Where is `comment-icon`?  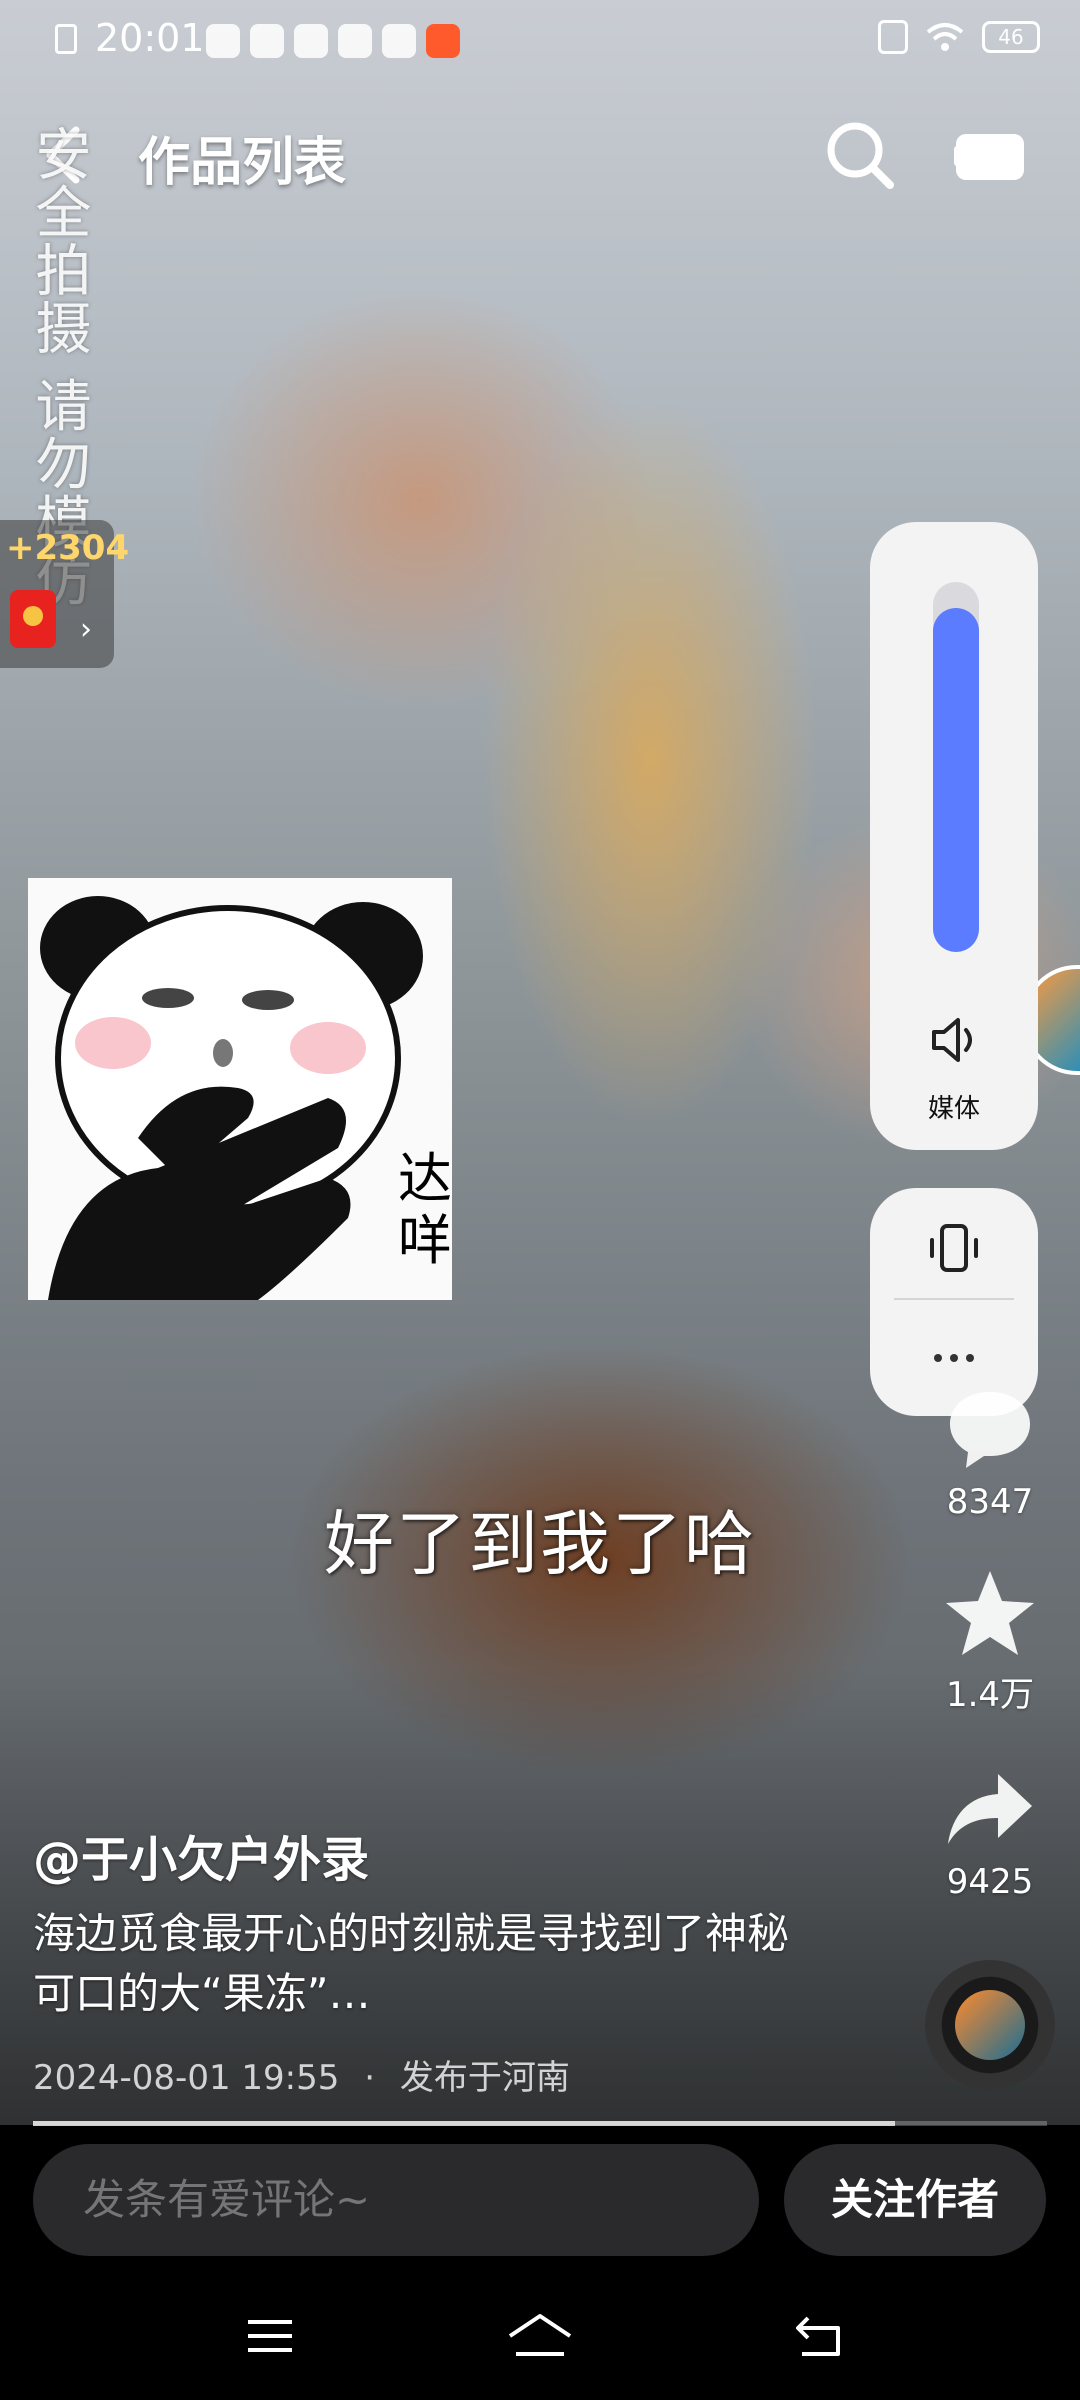
comment-icon is located at coordinates (990, 1430).